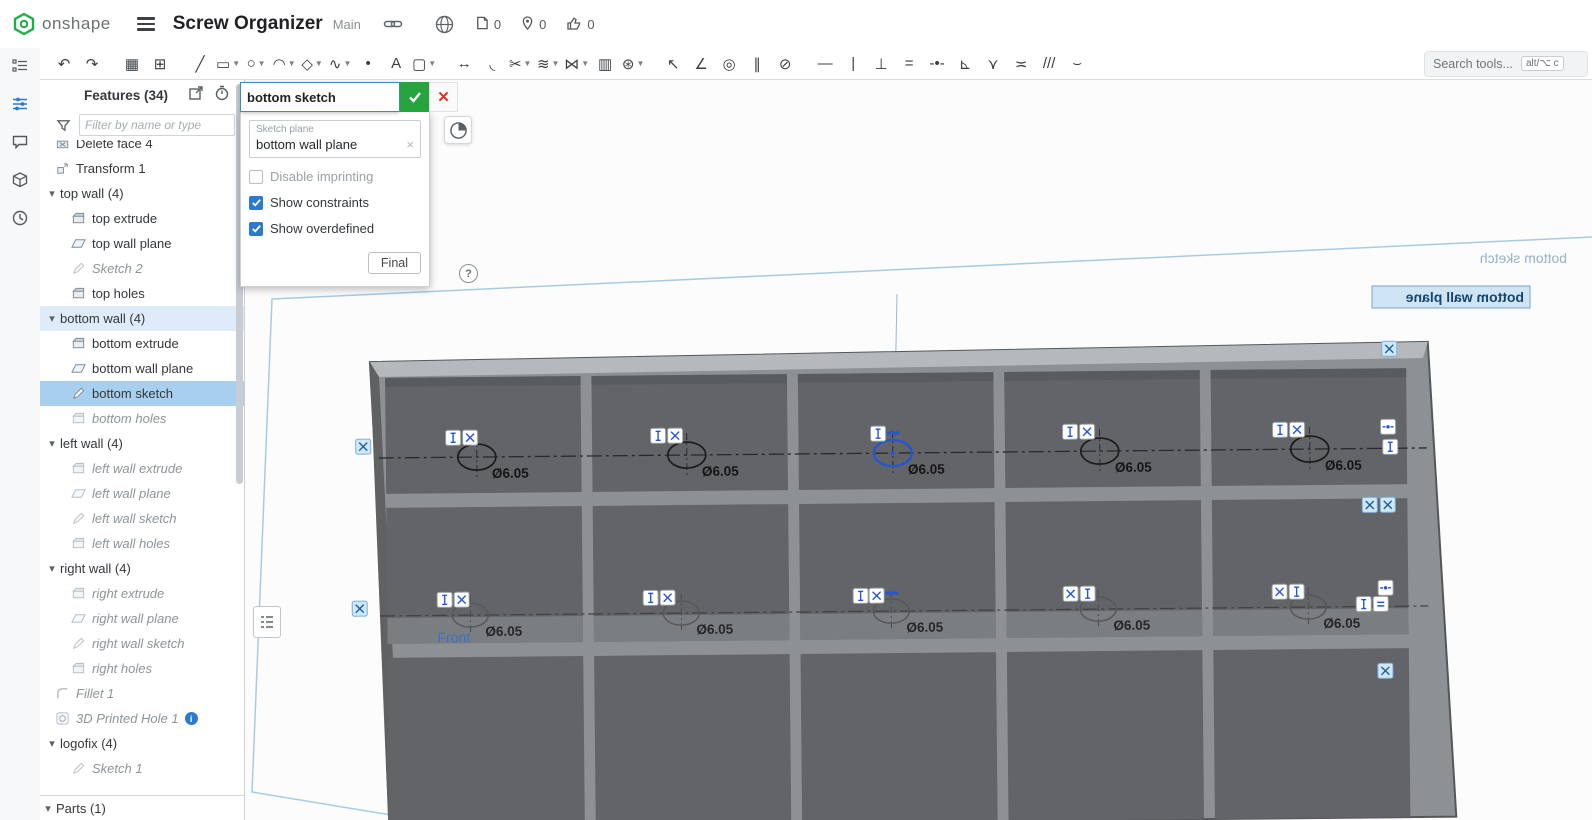  What do you see at coordinates (142, 393) in the screenshot?
I see `feature-item-bottom-sketch: bottom sketch` at bounding box center [142, 393].